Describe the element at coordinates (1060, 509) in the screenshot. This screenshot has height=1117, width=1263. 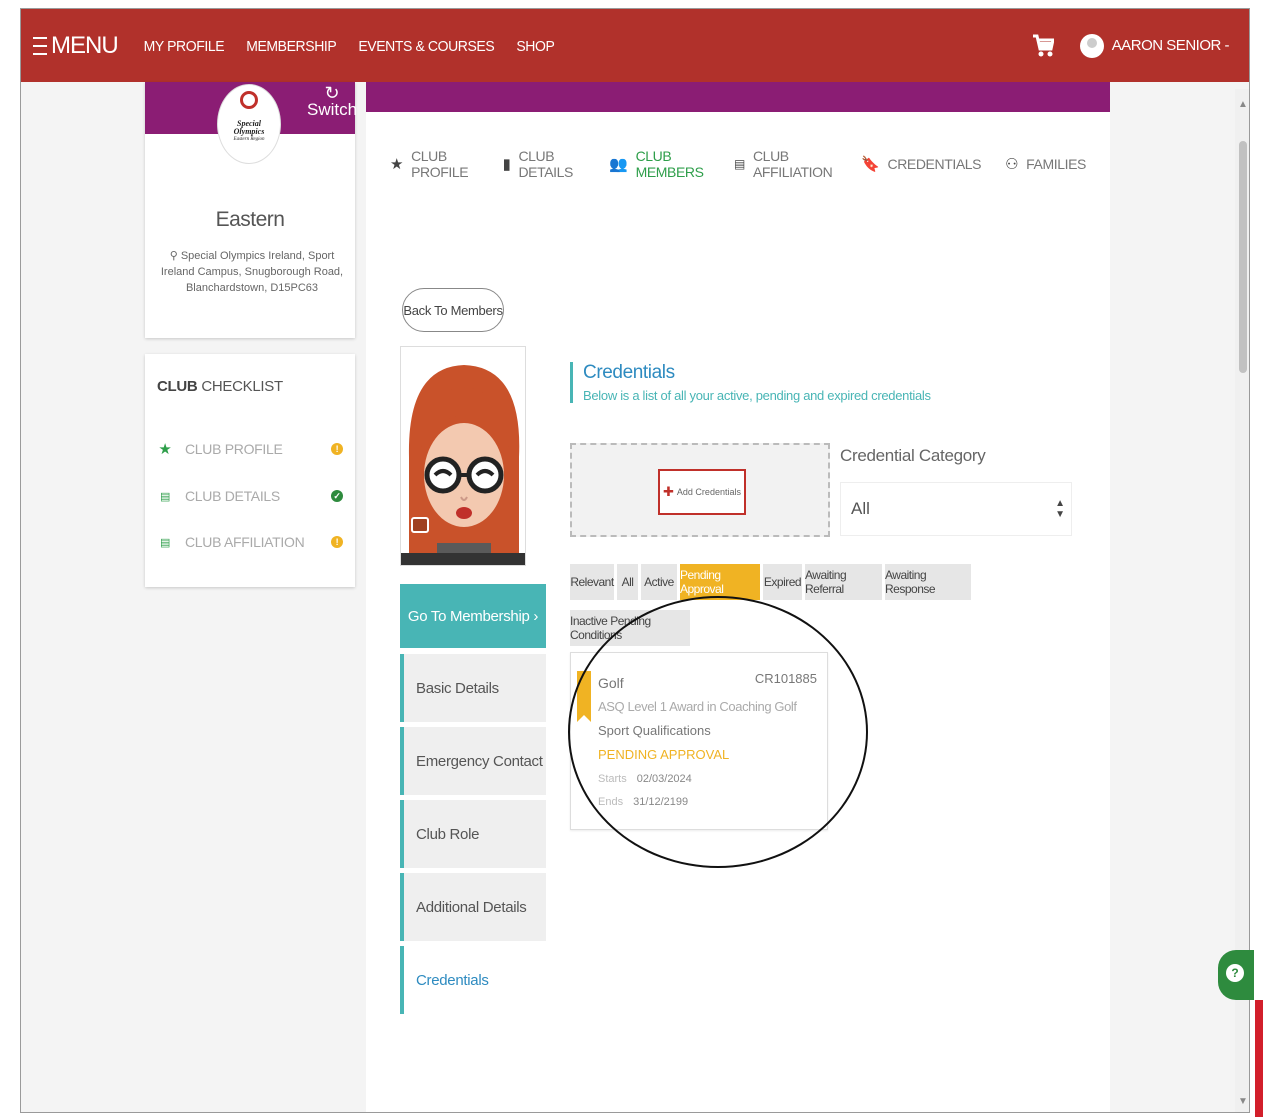
I see `select-arrows-icon: ▲ ▼` at that location.